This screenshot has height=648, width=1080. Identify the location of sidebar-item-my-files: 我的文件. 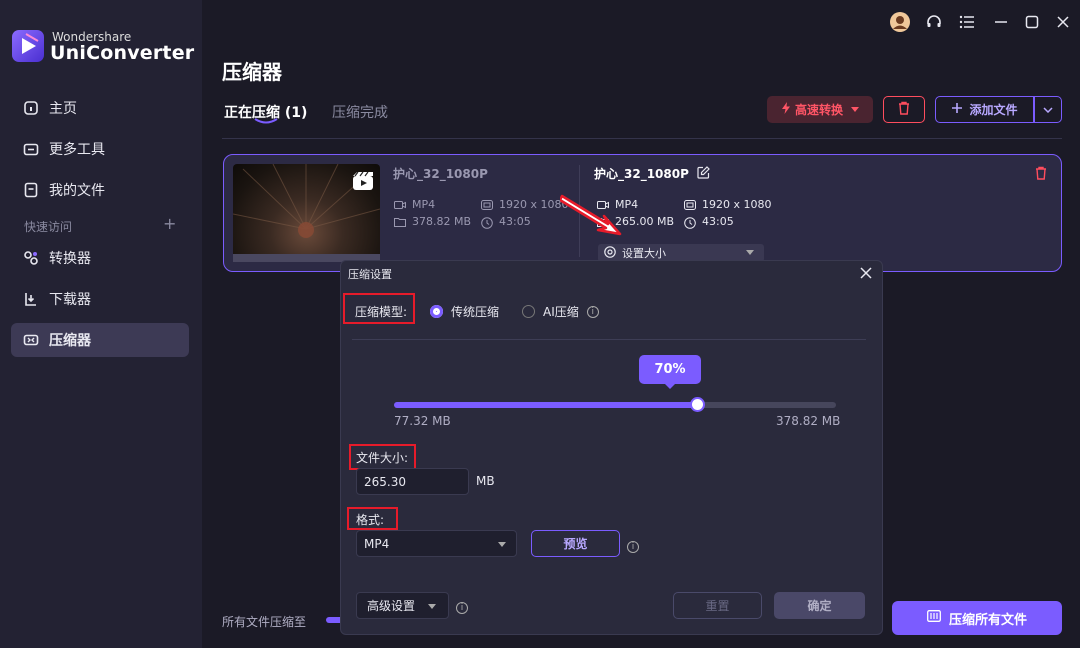
(100, 190).